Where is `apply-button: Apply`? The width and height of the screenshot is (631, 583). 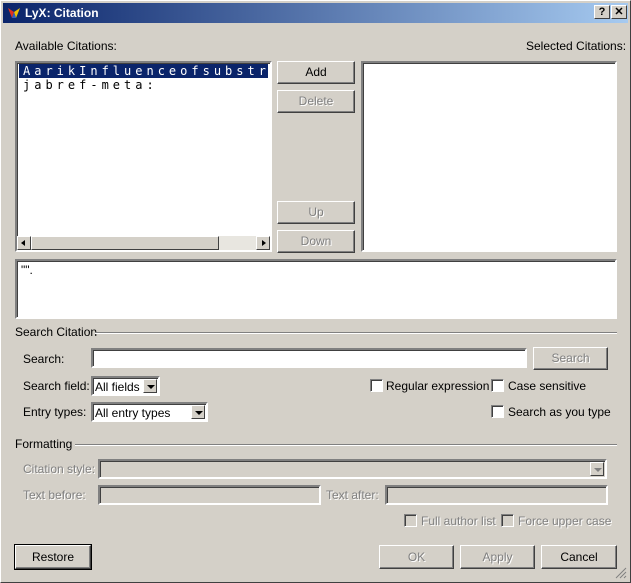
apply-button: Apply is located at coordinates (497, 557).